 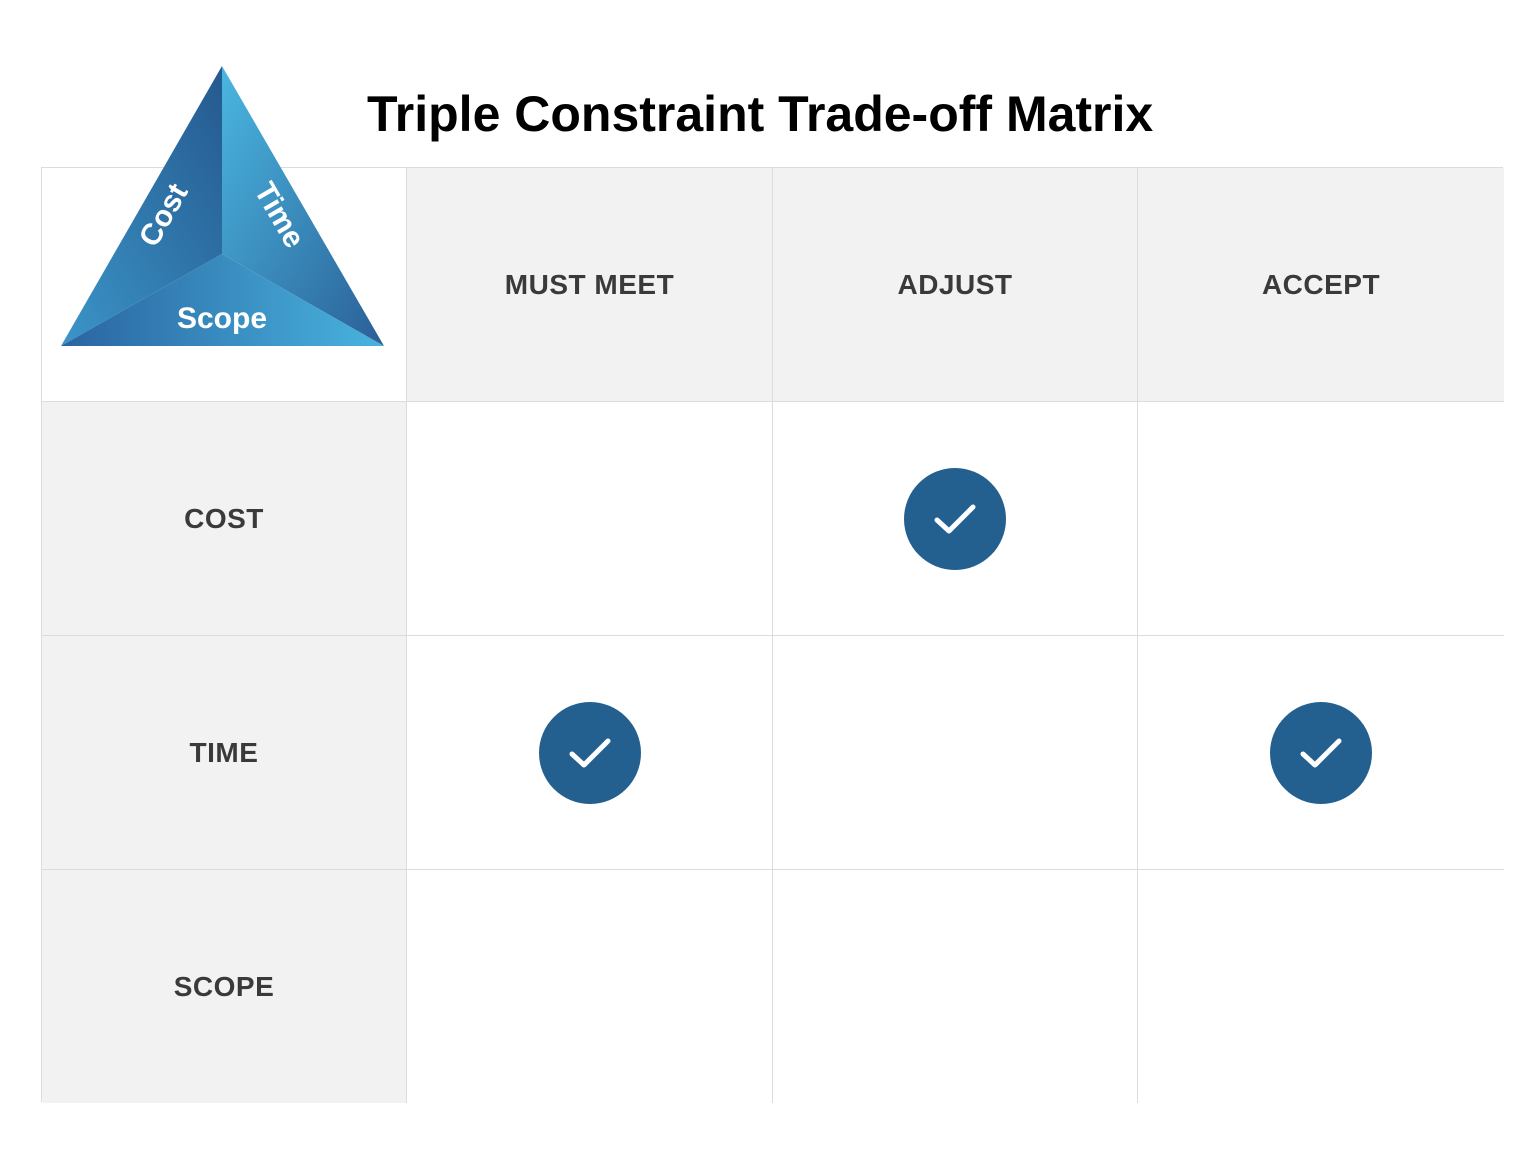 I want to click on row-header-cost: COST, so click(x=224, y=519).